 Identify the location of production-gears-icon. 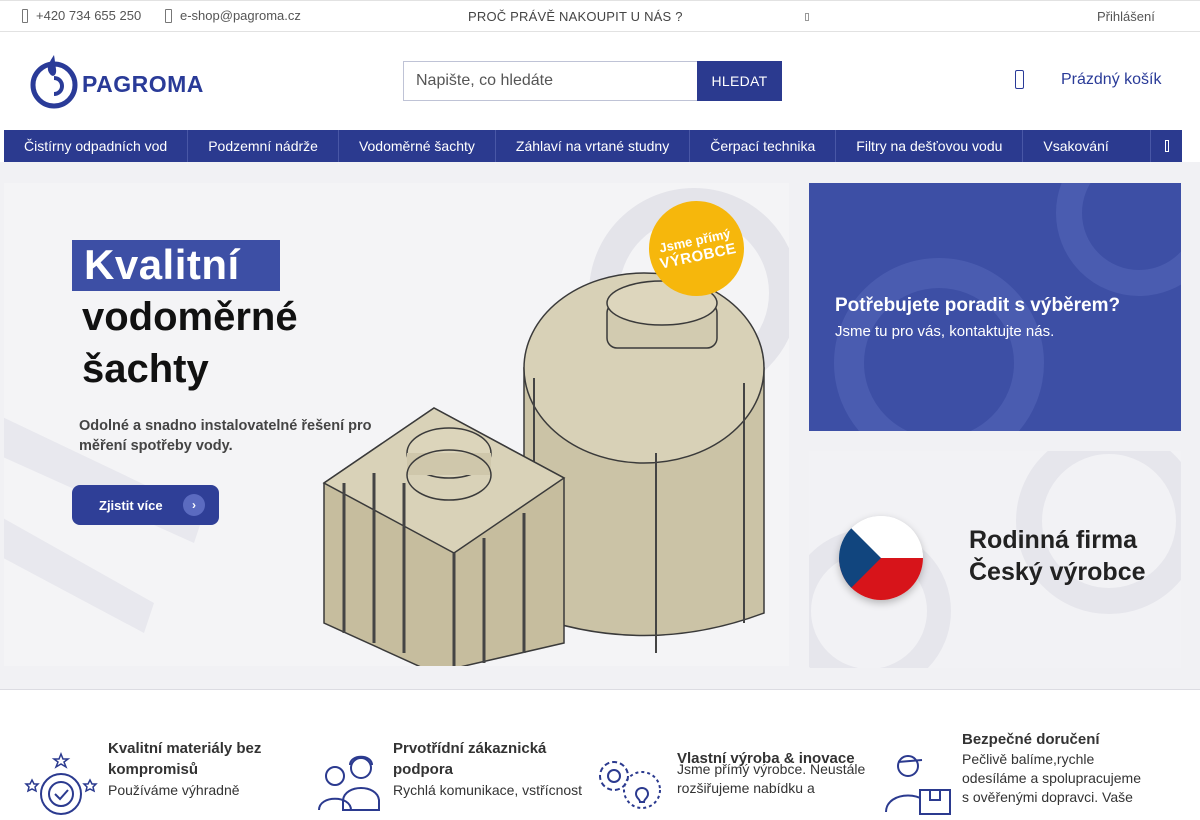
(630, 785).